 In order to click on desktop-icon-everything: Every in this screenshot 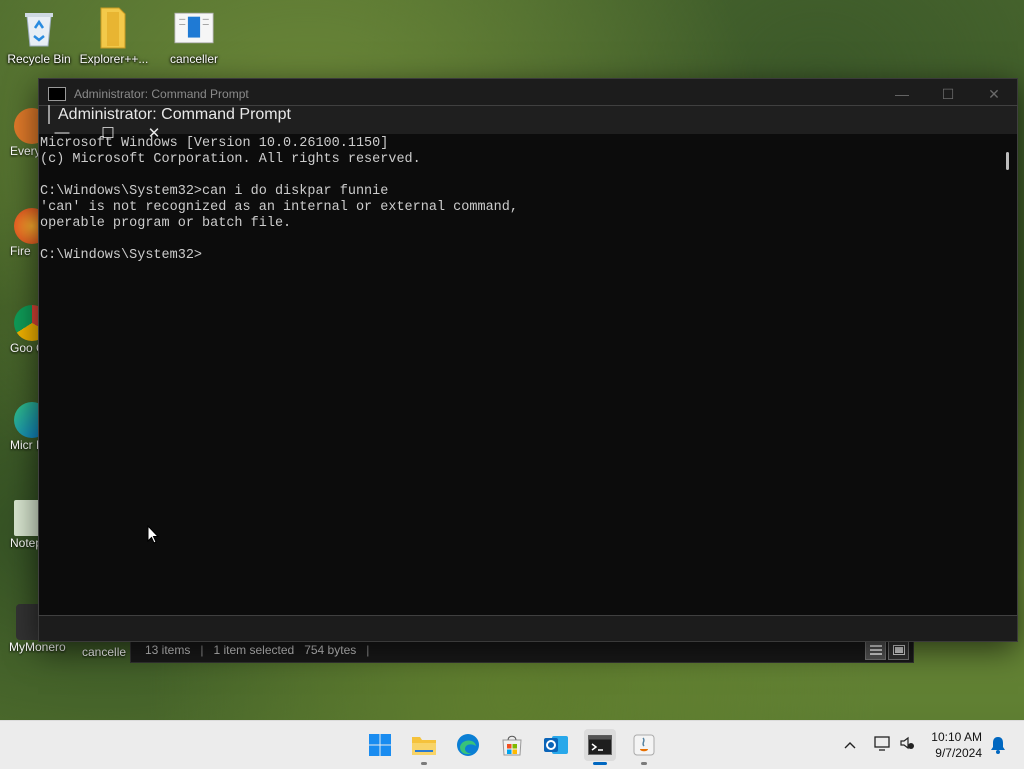, I will do `click(20, 133)`.